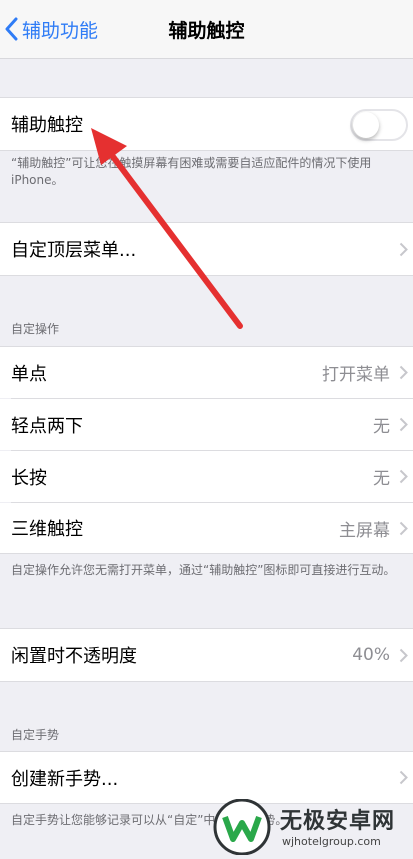  What do you see at coordinates (338, 821) in the screenshot?
I see `watermark-brand: 无极安卓网` at bounding box center [338, 821].